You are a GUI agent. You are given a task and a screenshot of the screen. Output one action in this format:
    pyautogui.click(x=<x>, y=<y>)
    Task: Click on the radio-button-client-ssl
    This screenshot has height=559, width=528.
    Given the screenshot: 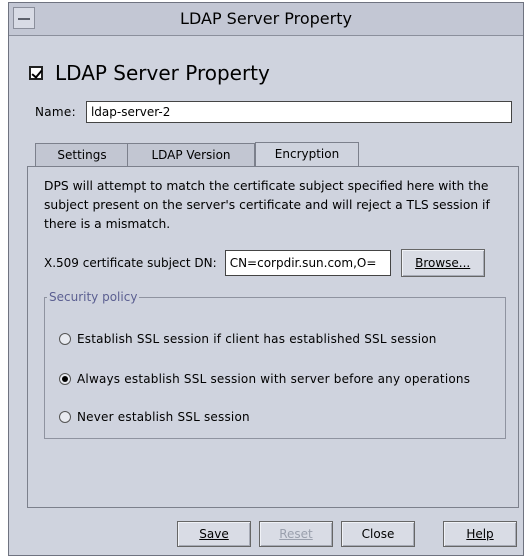 What is the action you would take?
    pyautogui.click(x=65, y=339)
    